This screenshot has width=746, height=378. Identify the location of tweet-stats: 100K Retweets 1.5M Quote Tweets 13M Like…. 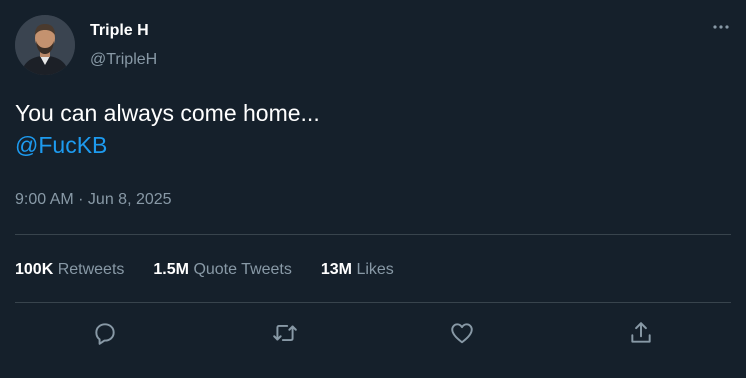
(219, 270).